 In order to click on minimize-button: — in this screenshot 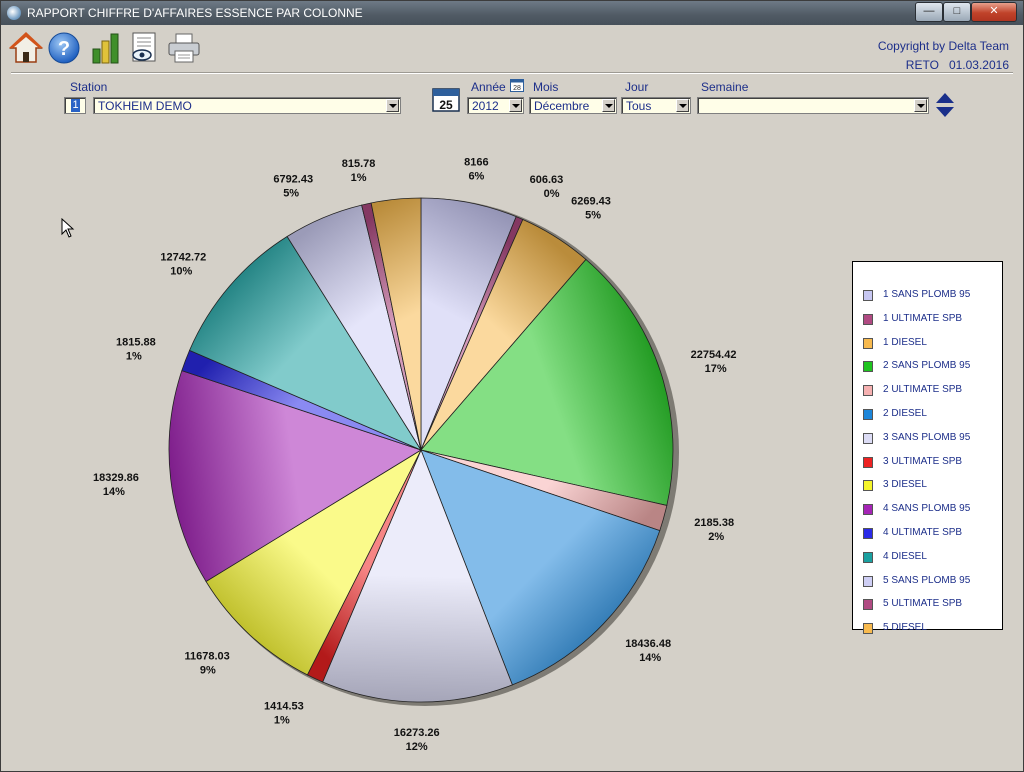, I will do `click(929, 12)`.